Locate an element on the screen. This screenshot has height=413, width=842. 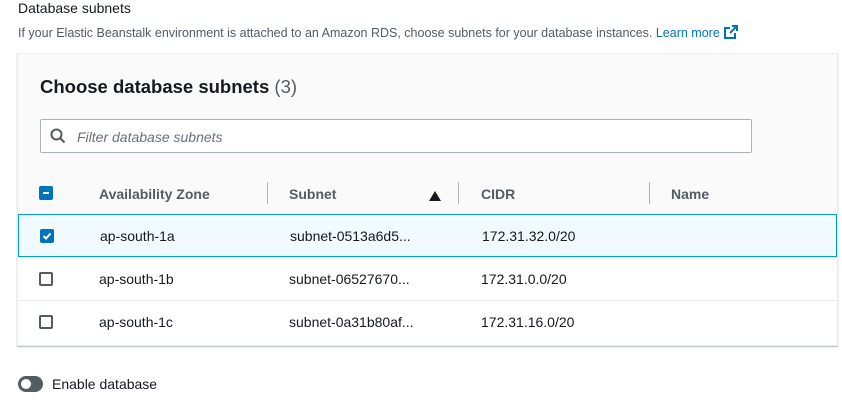
column-header-name: Name is located at coordinates (690, 194).